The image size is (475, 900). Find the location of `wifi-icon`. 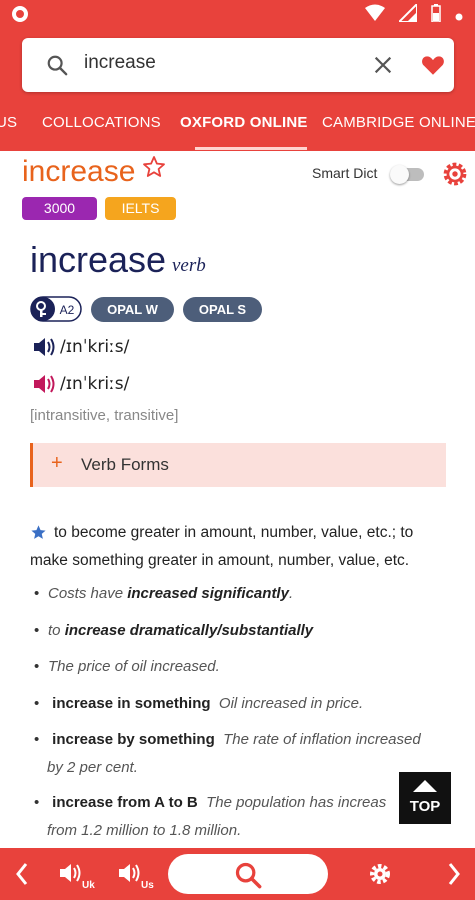

wifi-icon is located at coordinates (375, 15).